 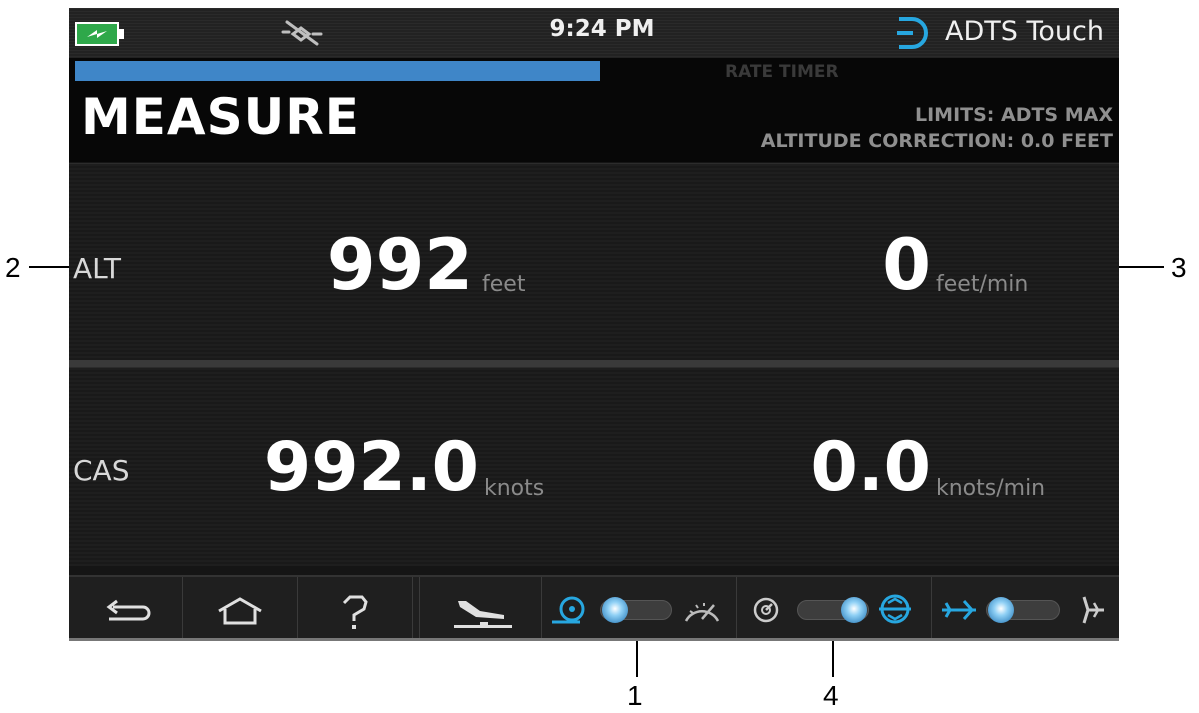 I want to click on measure-icon, so click(x=568, y=610).